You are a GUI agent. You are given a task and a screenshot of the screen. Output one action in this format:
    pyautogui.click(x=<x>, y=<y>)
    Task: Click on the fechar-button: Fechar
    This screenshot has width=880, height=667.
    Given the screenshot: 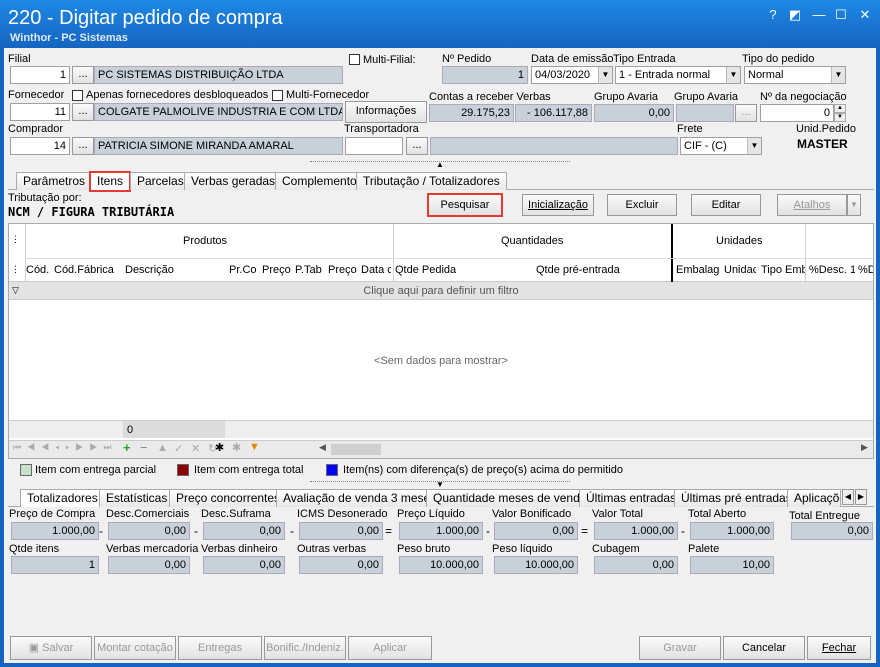 What is the action you would take?
    pyautogui.click(x=839, y=648)
    